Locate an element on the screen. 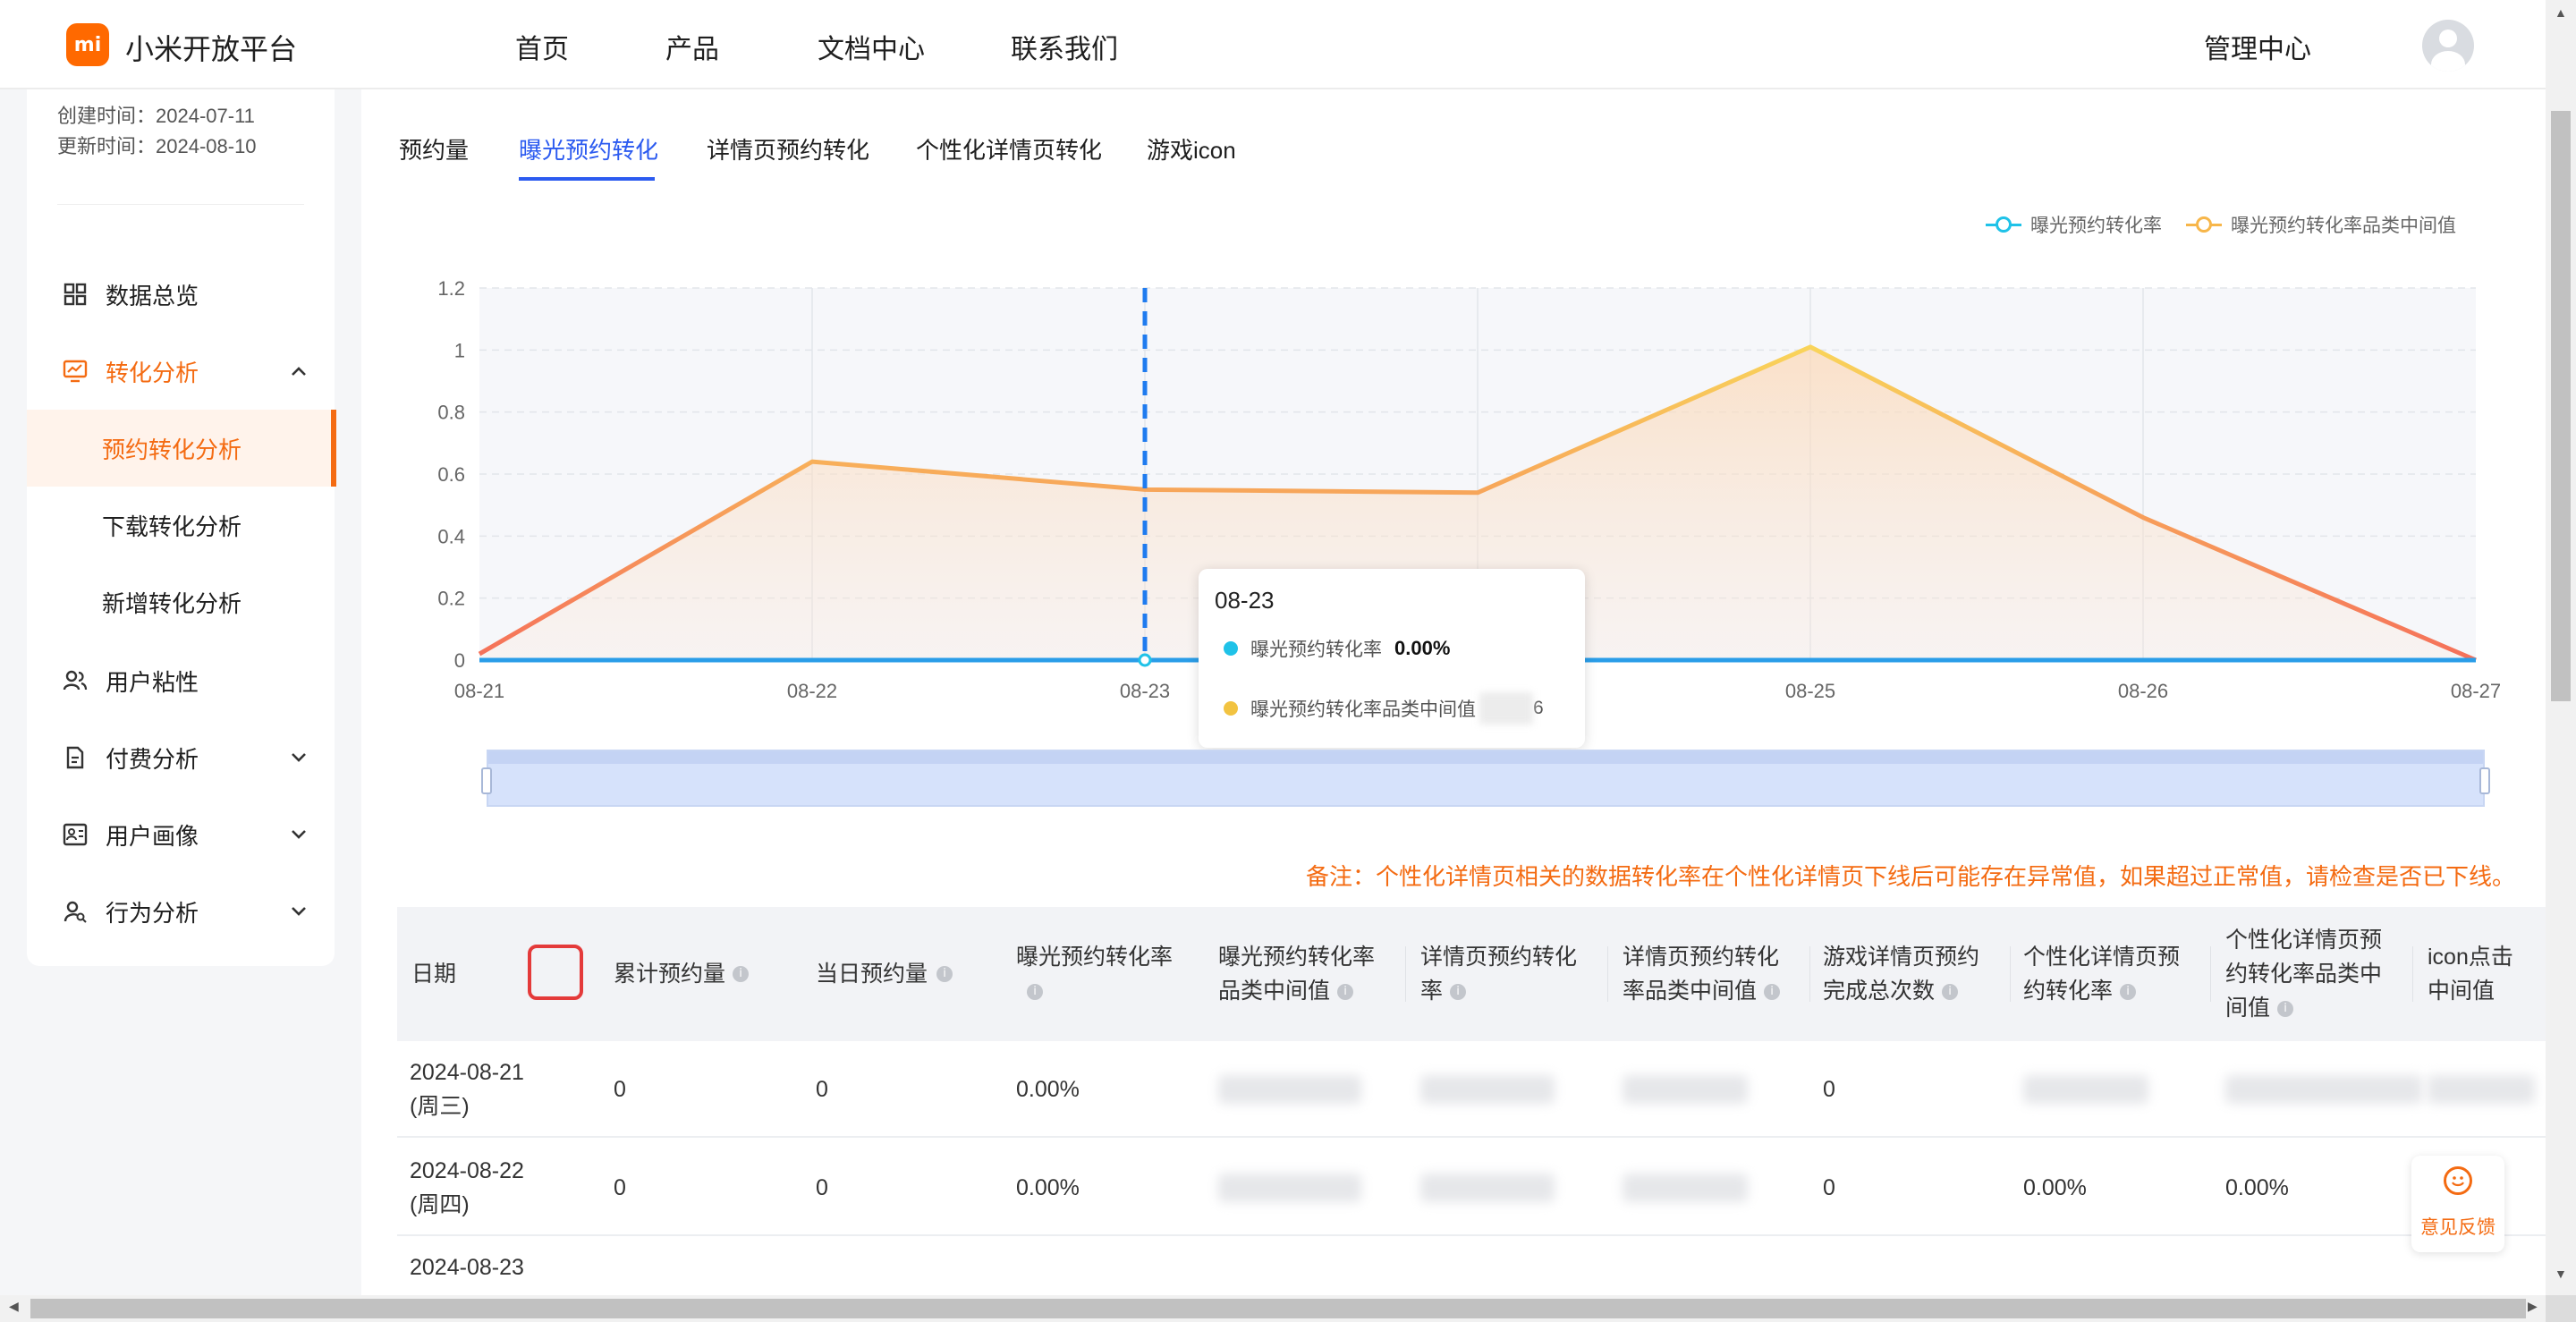 The image size is (2576, 1322). feedback-button: 意见反馈 is located at coordinates (2457, 1204).